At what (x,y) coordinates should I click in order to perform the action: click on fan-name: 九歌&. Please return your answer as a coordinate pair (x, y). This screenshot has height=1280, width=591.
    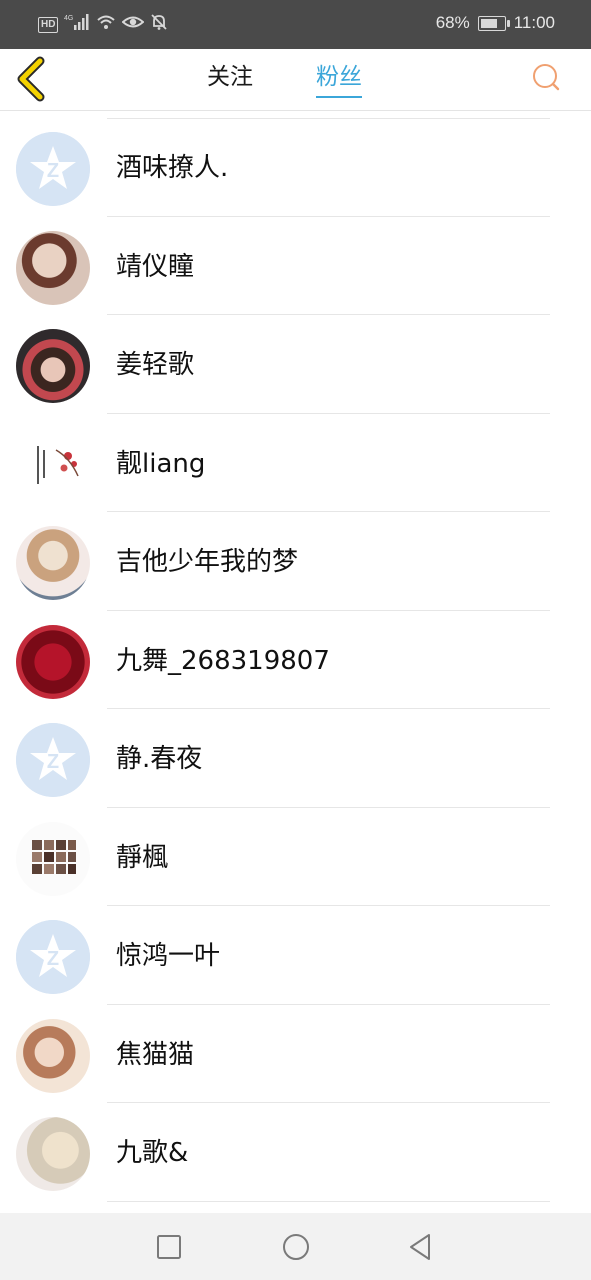
    Looking at the image, I should click on (152, 1153).